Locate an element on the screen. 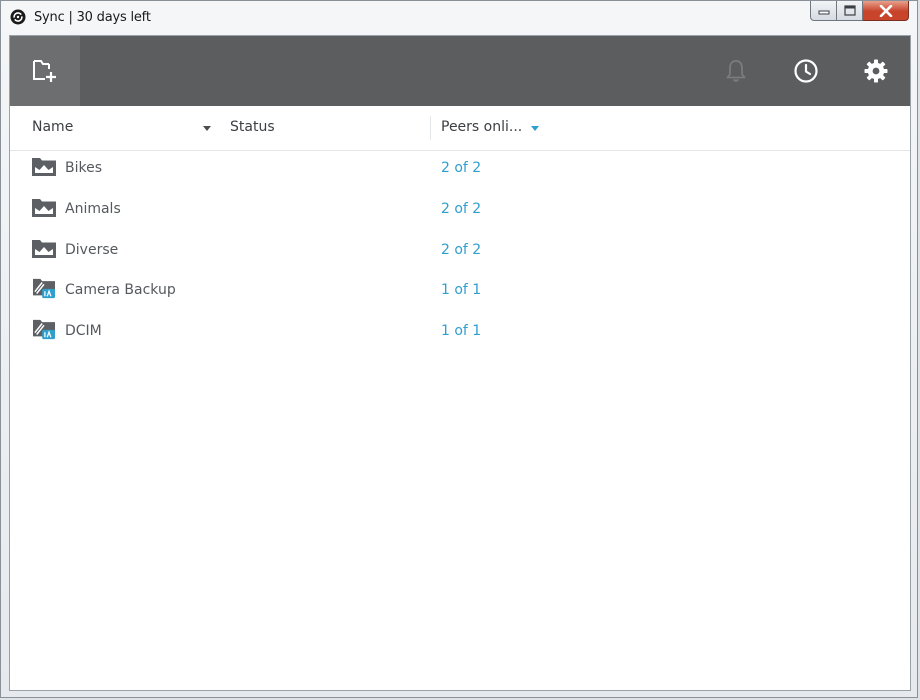  notifications-button is located at coordinates (736, 71).